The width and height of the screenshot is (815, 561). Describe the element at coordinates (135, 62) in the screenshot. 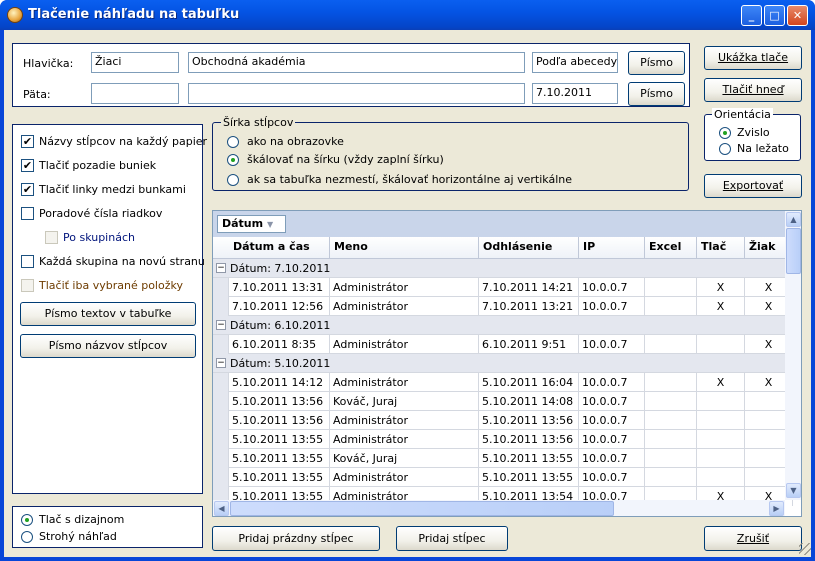

I see `header-left-input: Žiaci` at that location.